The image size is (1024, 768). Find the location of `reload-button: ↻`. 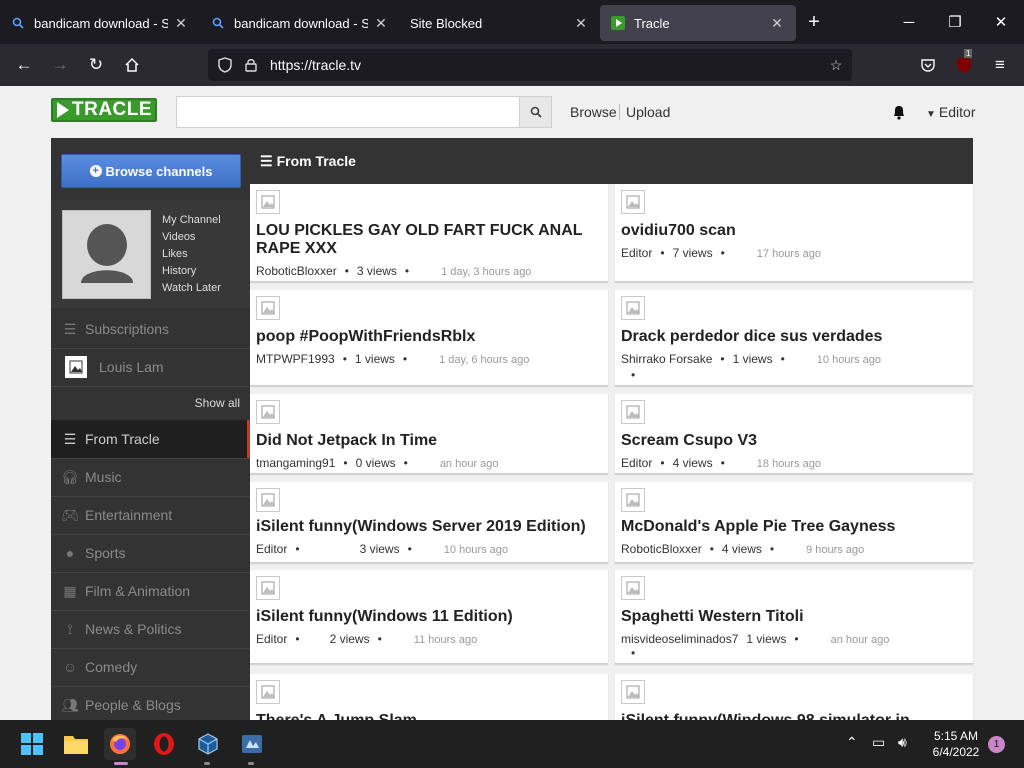

reload-button: ↻ is located at coordinates (96, 65).